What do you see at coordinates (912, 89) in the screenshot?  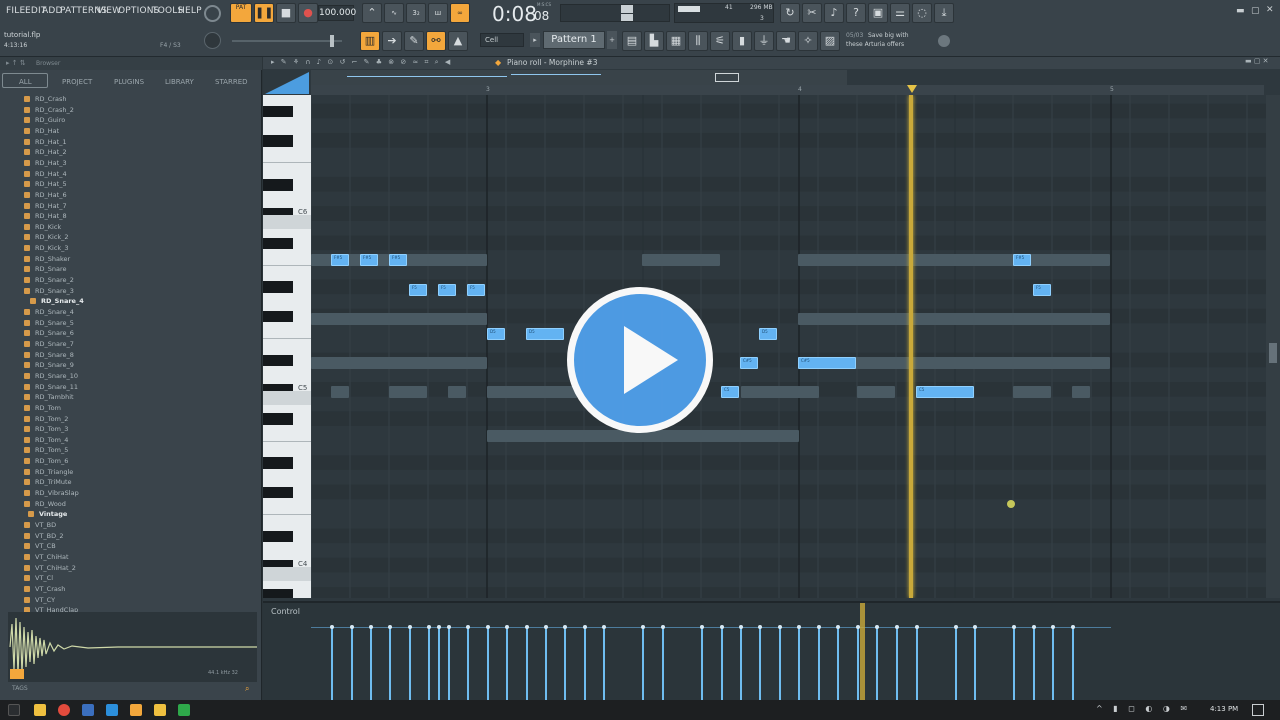 I see `playhead-marker` at bounding box center [912, 89].